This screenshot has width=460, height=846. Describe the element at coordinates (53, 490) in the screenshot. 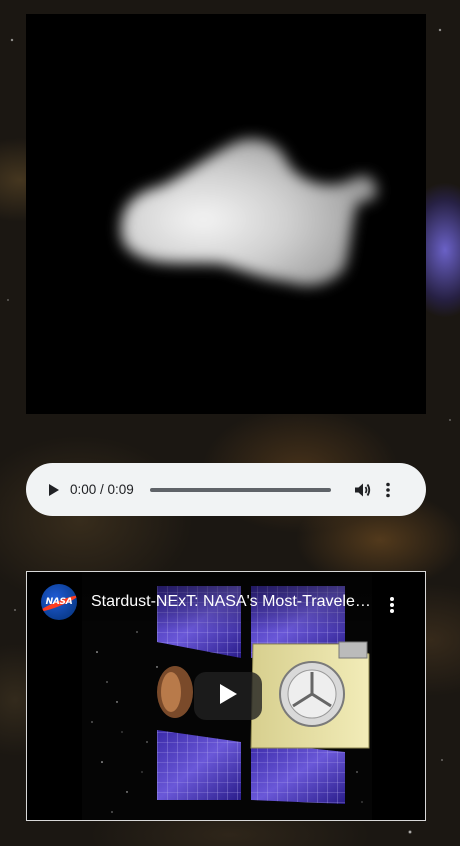

I see `play-icon` at that location.